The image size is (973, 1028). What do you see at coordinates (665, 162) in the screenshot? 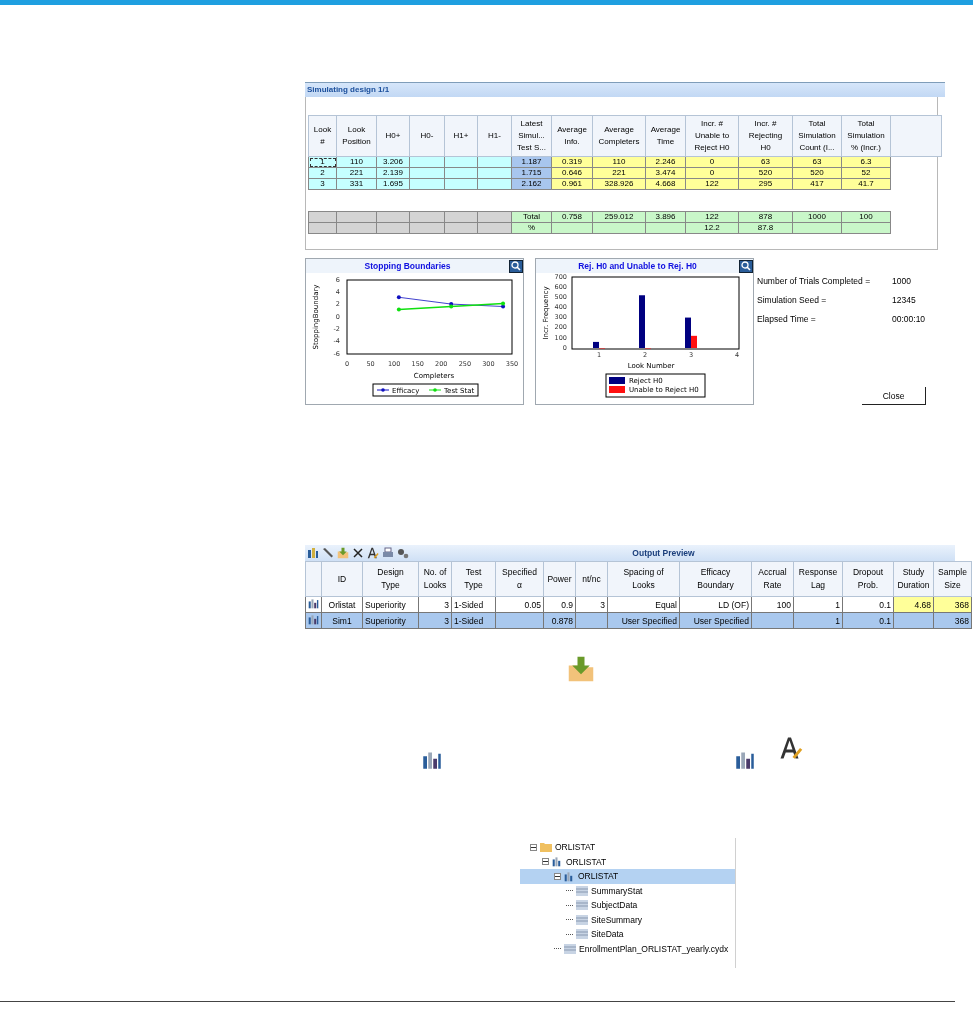
I see `table-cell: 2.246` at bounding box center [665, 162].